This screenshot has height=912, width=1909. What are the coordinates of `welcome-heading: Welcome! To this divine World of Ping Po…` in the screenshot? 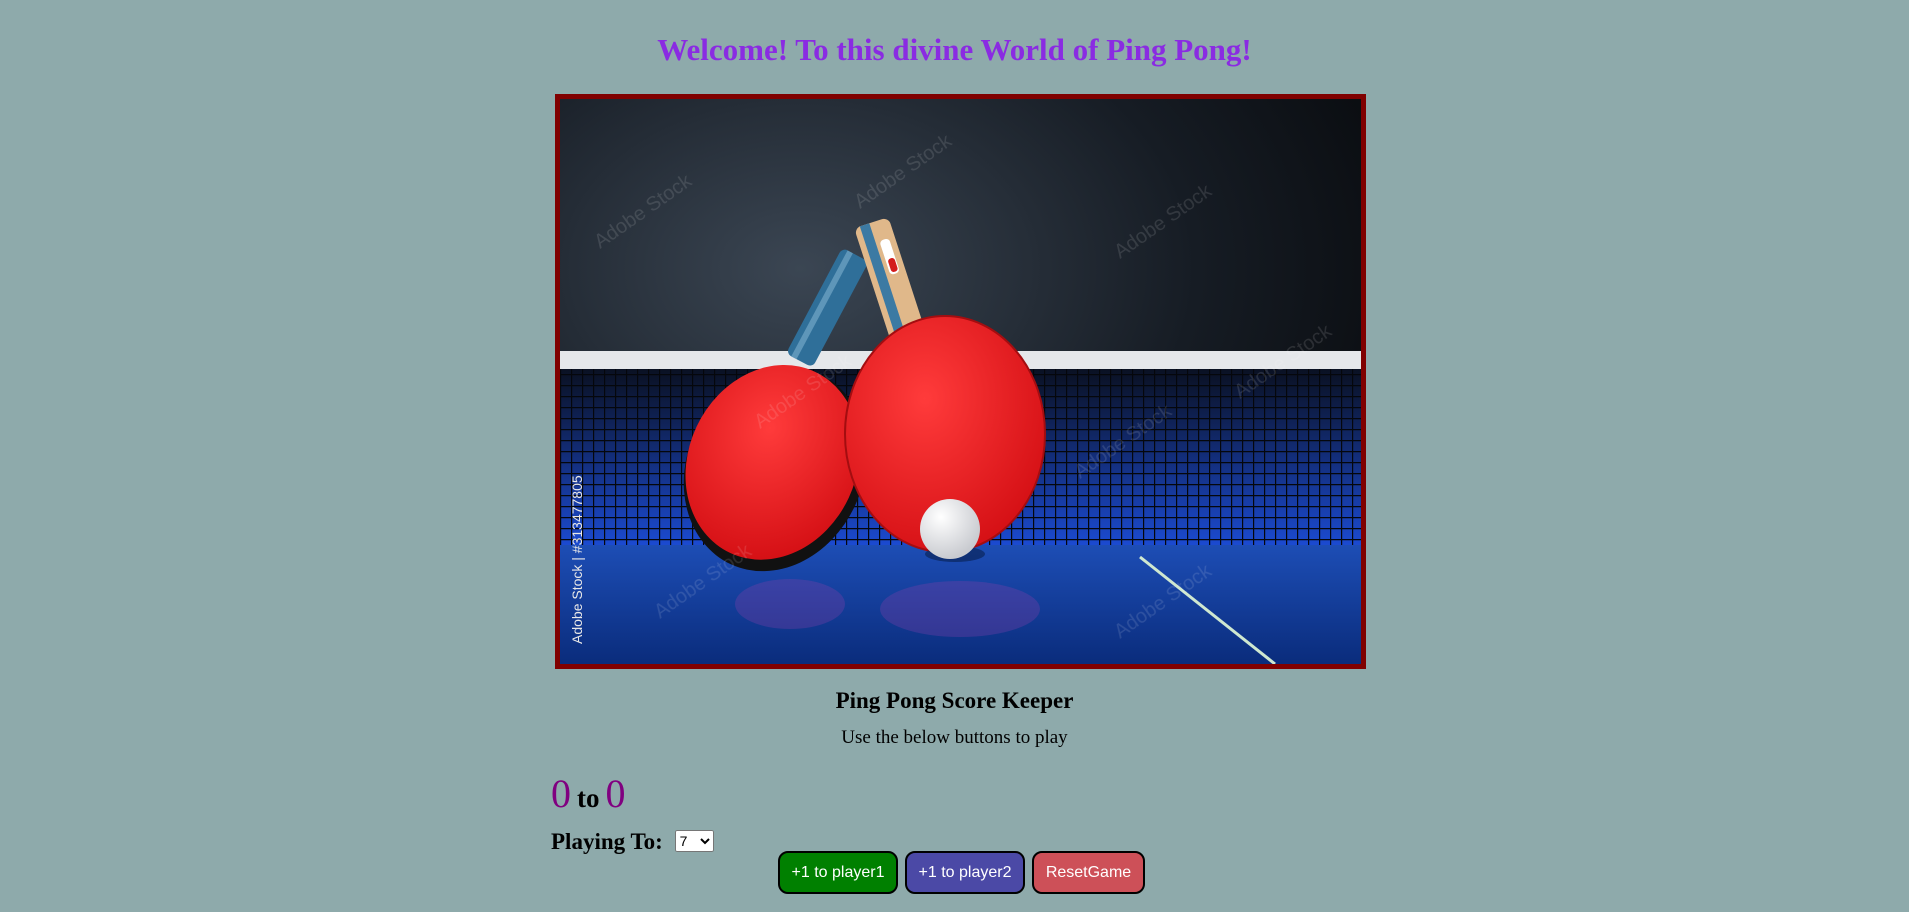 It's located at (954, 49).